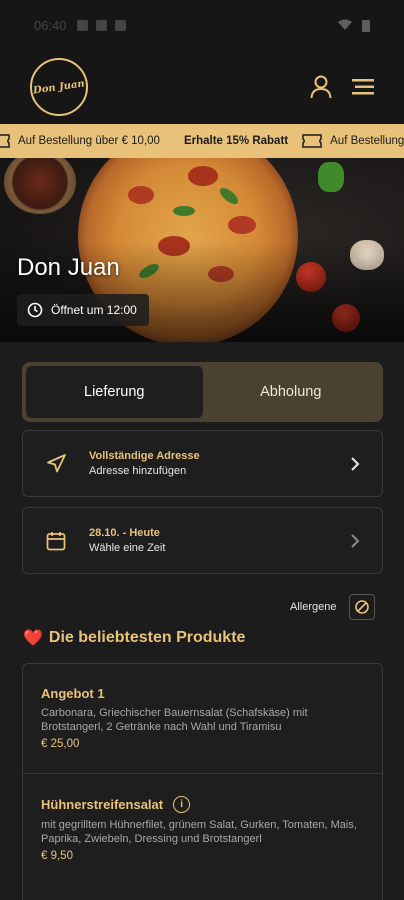 The image size is (404, 900). I want to click on ticker-segment: Auf Bestellung, so click(353, 141).